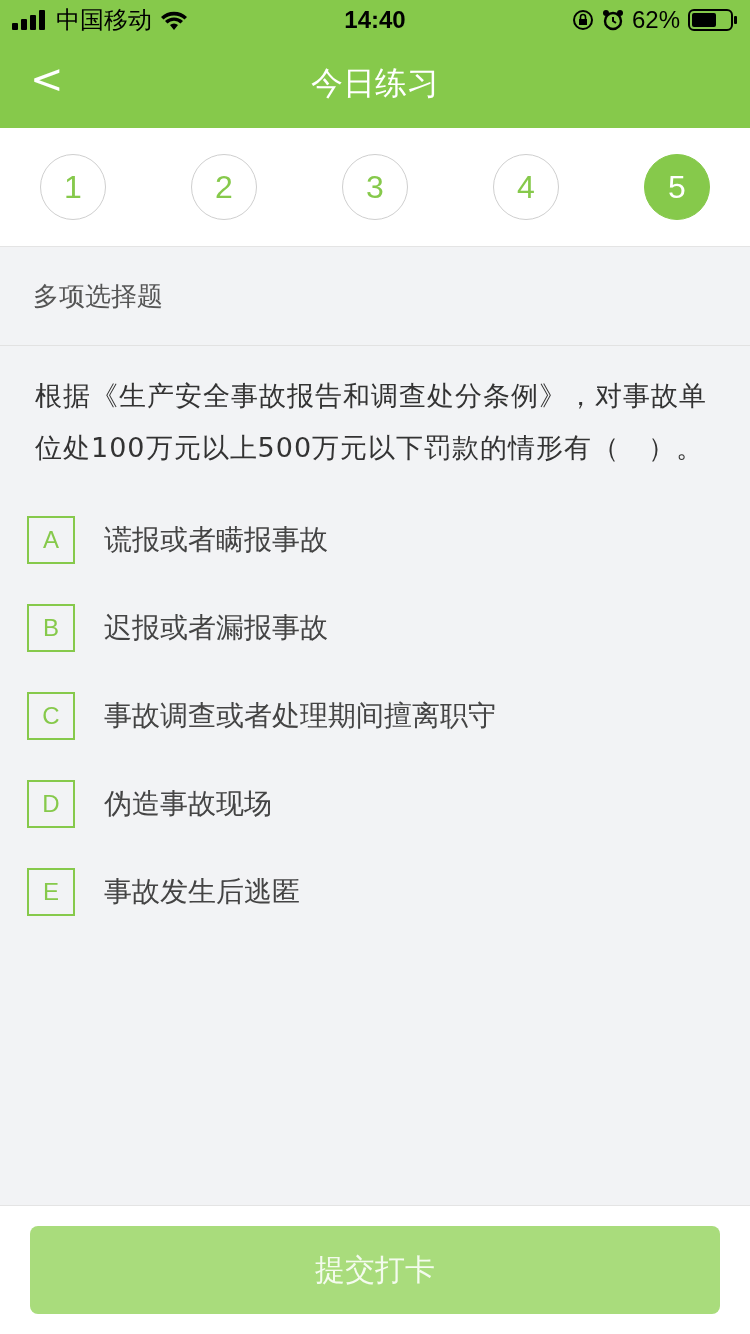  Describe the element at coordinates (51, 716) in the screenshot. I see `option-letter: C` at that location.